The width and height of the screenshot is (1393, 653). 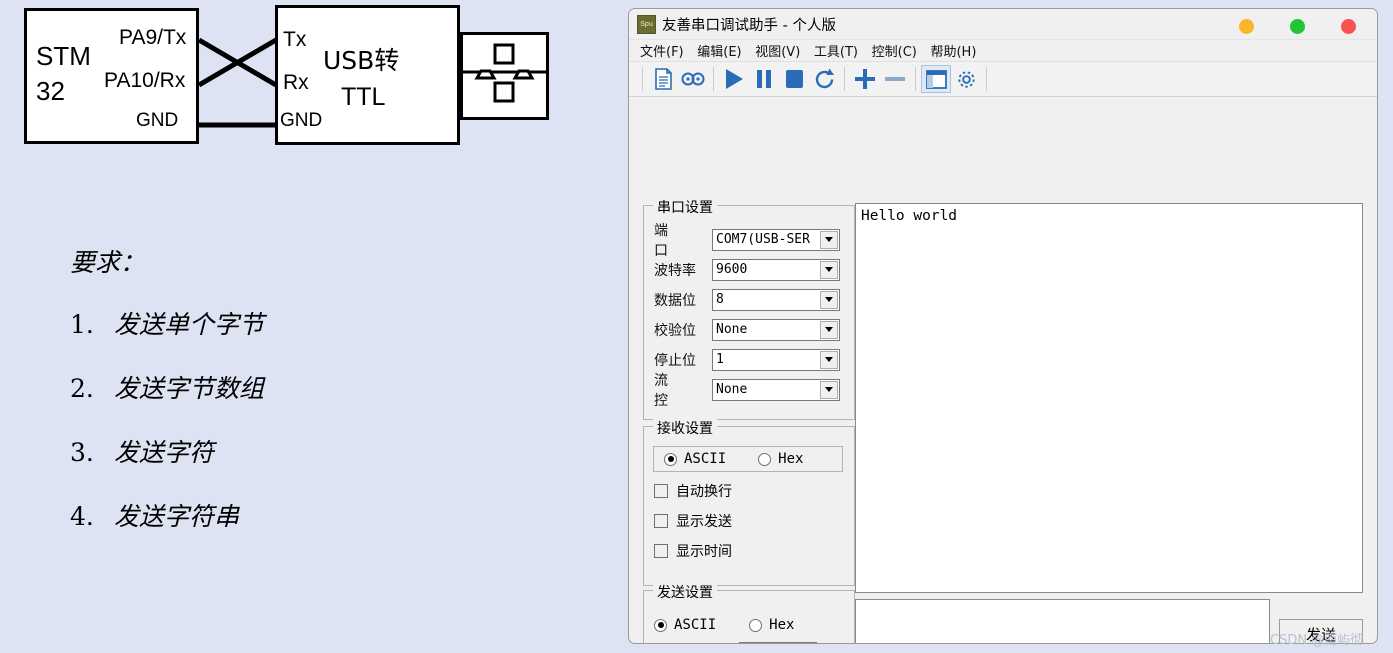 I want to click on send-ascii-label: ASCII, so click(x=695, y=625).